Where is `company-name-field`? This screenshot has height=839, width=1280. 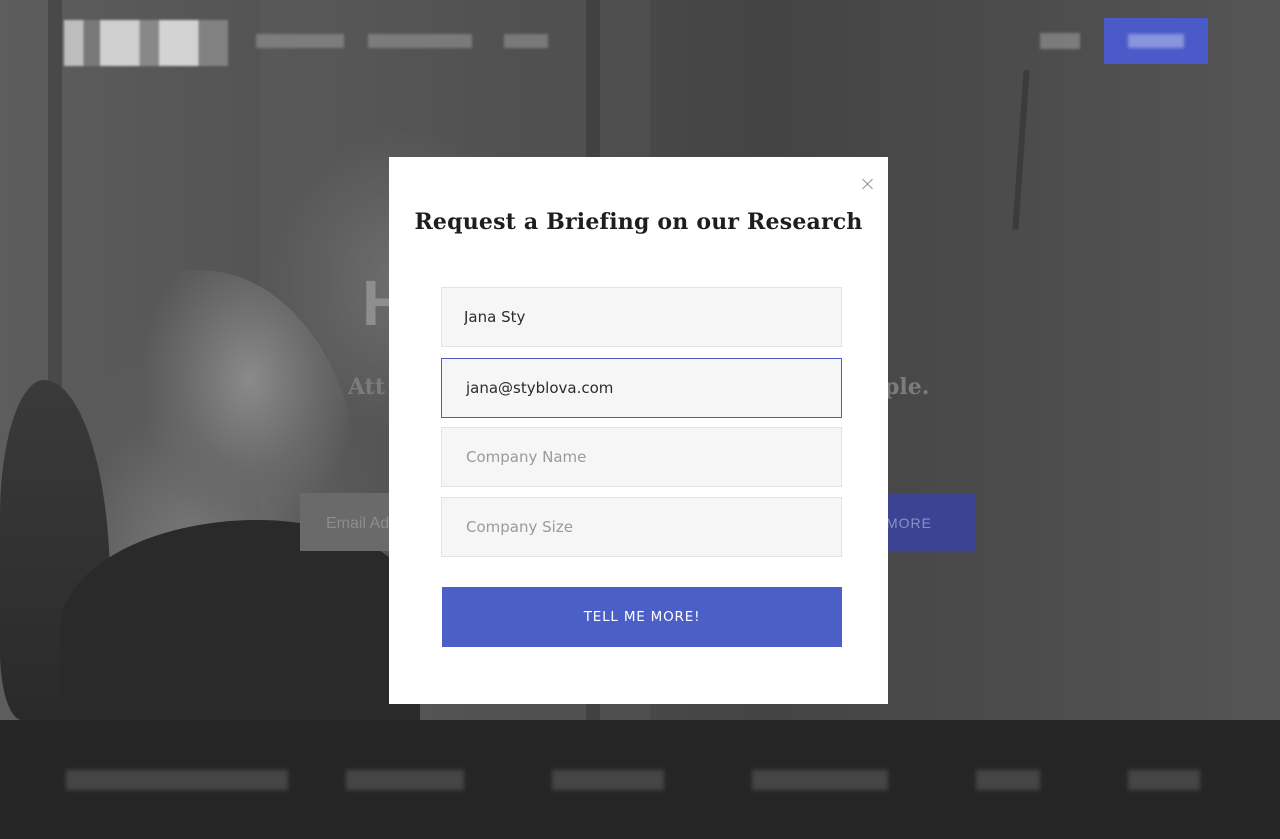
company-name-field is located at coordinates (641, 457).